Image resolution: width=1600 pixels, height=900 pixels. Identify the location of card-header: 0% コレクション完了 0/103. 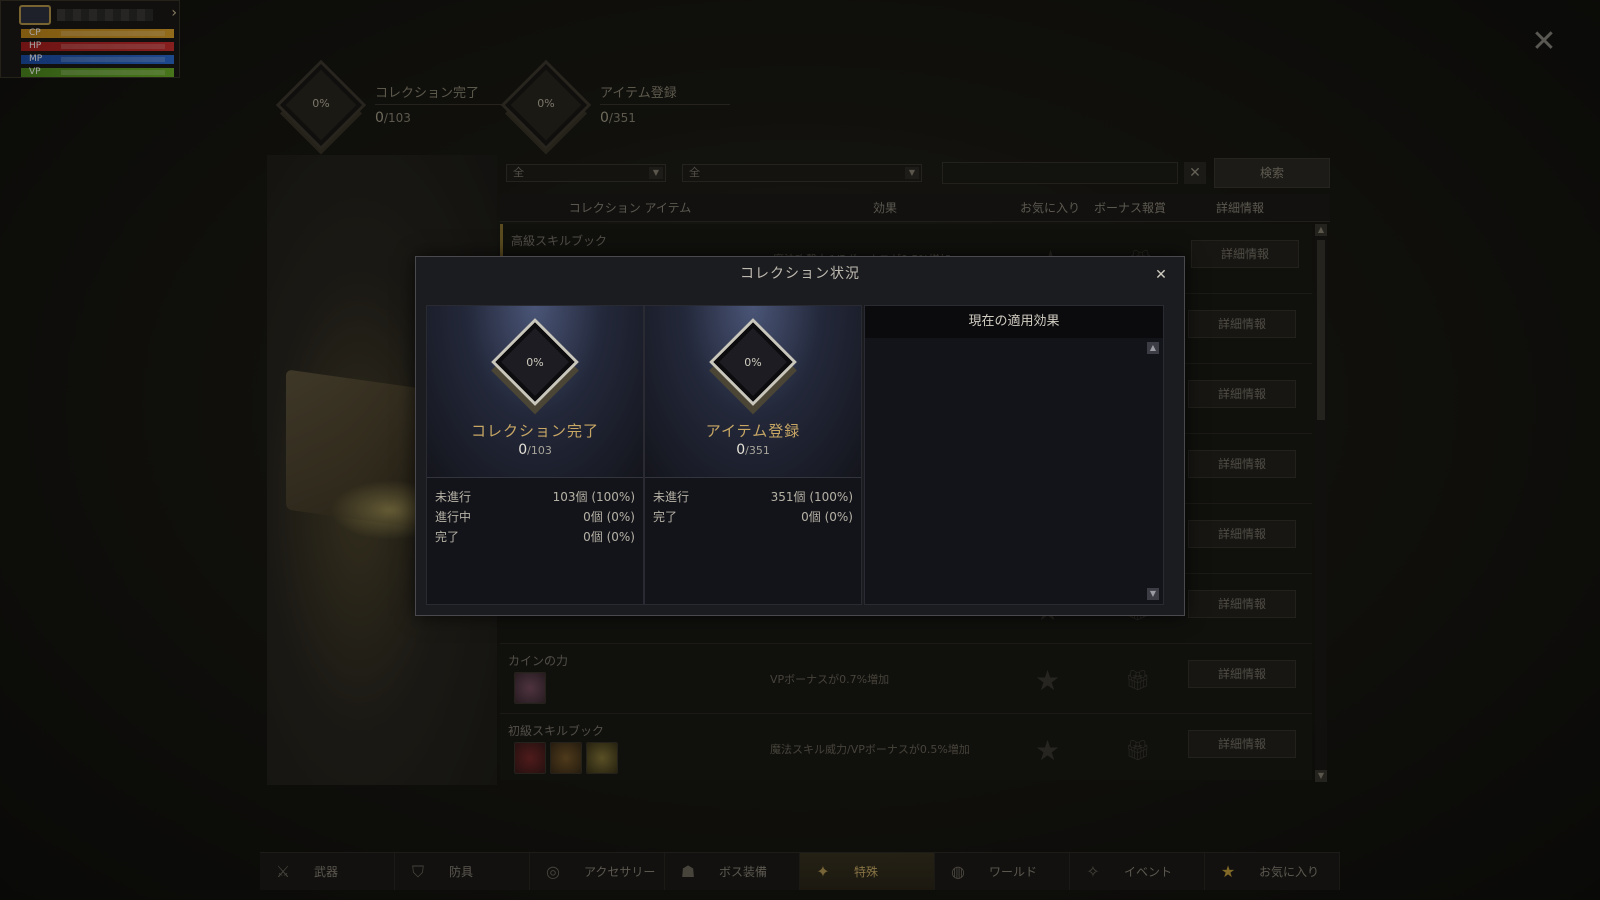
(535, 392).